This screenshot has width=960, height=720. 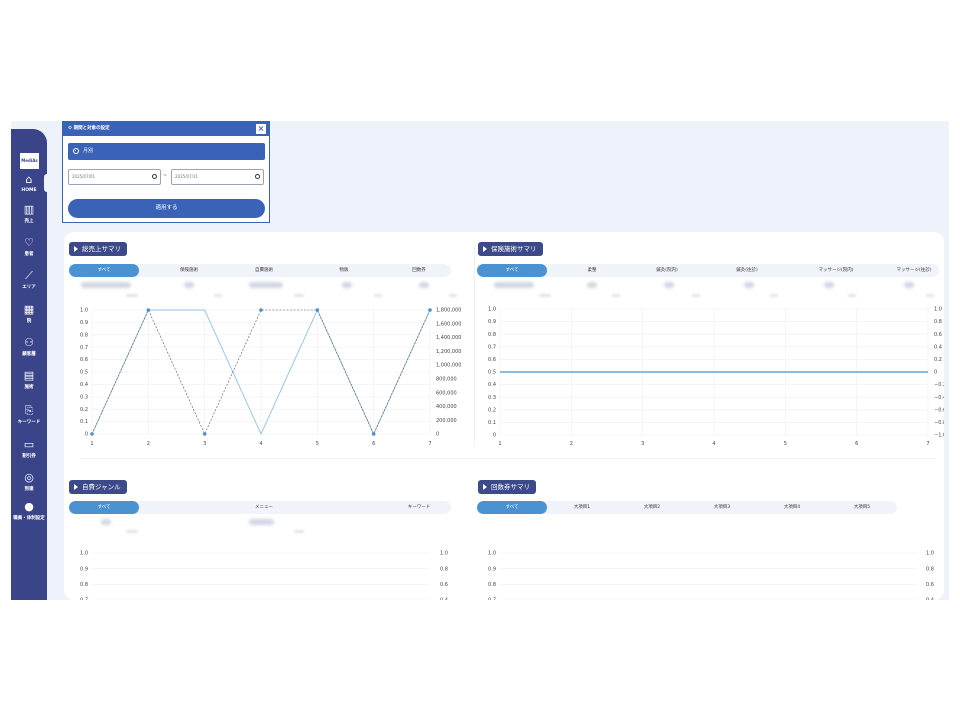 I want to click on tab-insurance-massage-visit: マッサージ(往診), so click(x=912, y=270).